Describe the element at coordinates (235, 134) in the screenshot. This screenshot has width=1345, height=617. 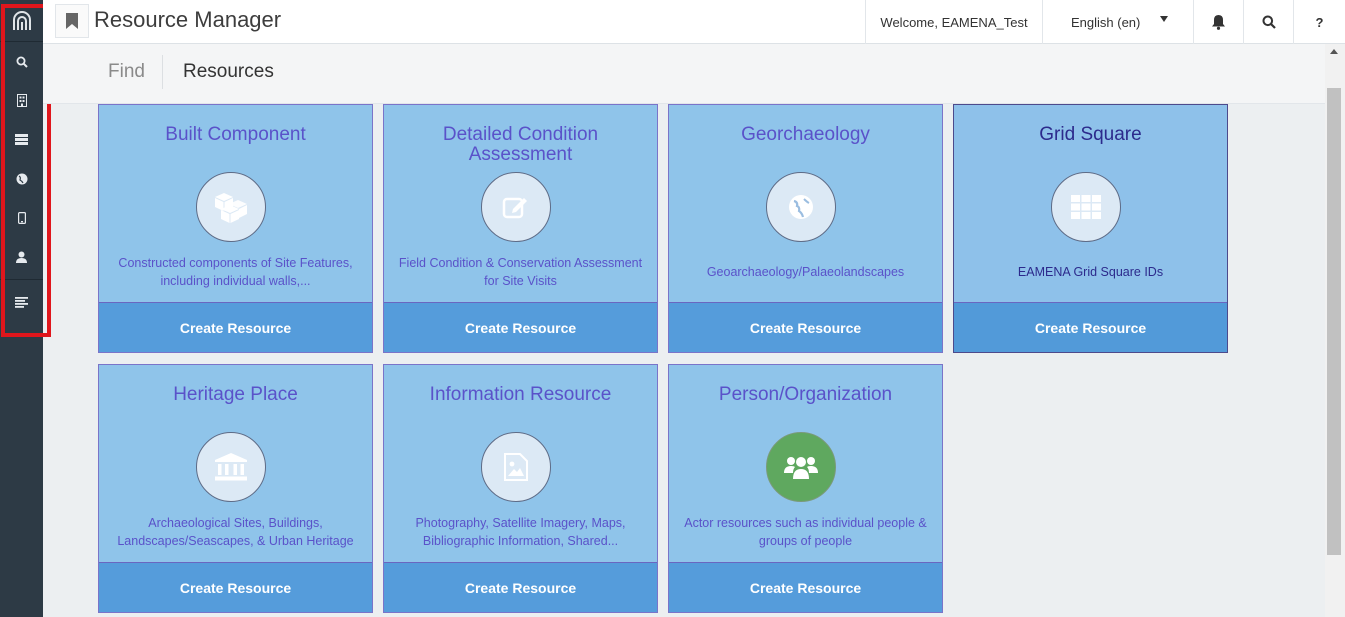
I see `card-title: Built Component` at that location.